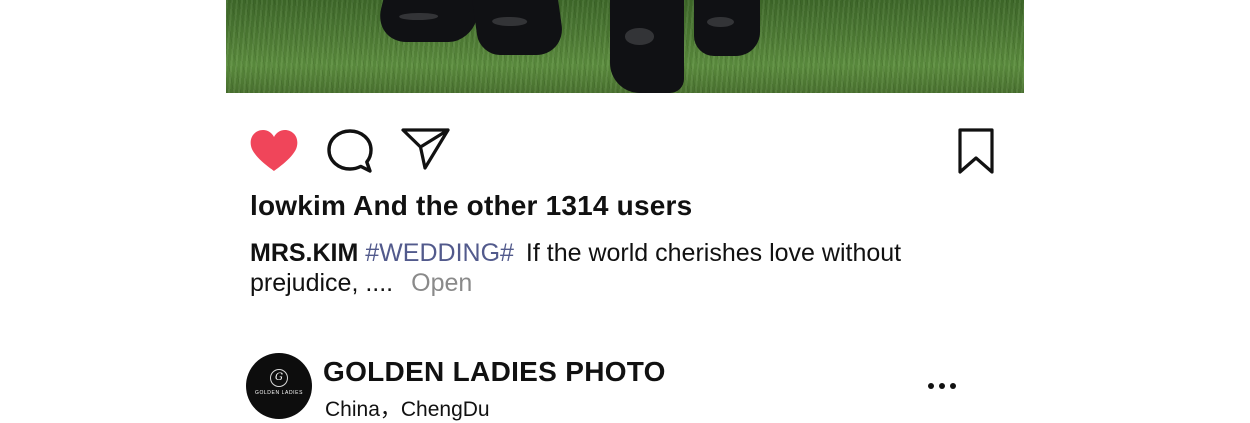 The width and height of the screenshot is (1250, 423). I want to click on account-name: GOLDEN LADIES PHOTO, so click(494, 372).